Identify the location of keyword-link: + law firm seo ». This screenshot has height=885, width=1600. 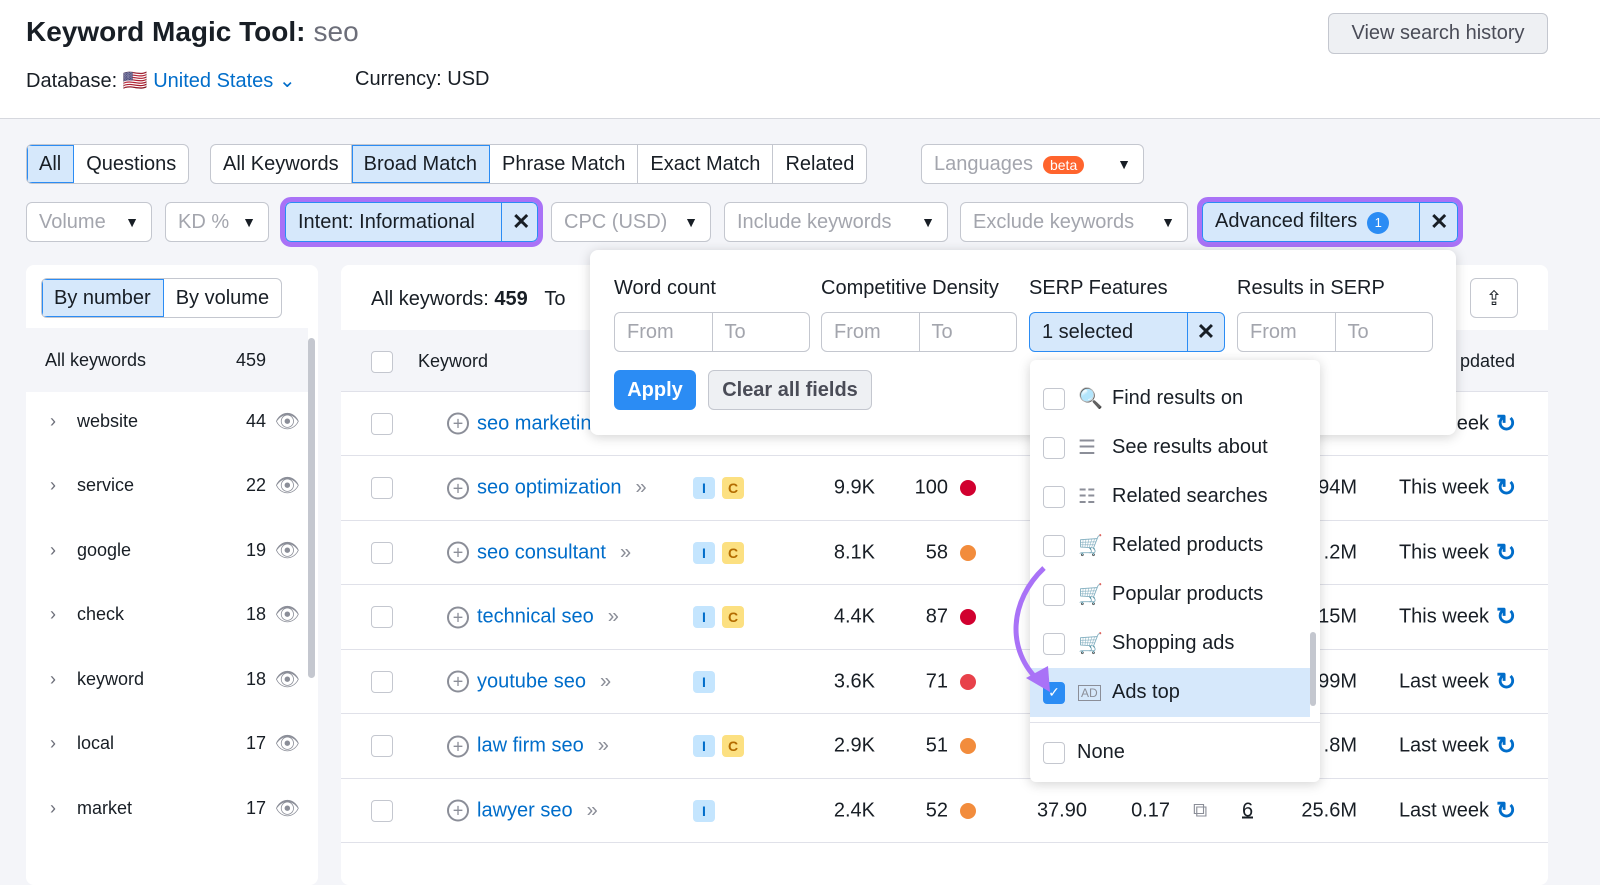
(528, 746).